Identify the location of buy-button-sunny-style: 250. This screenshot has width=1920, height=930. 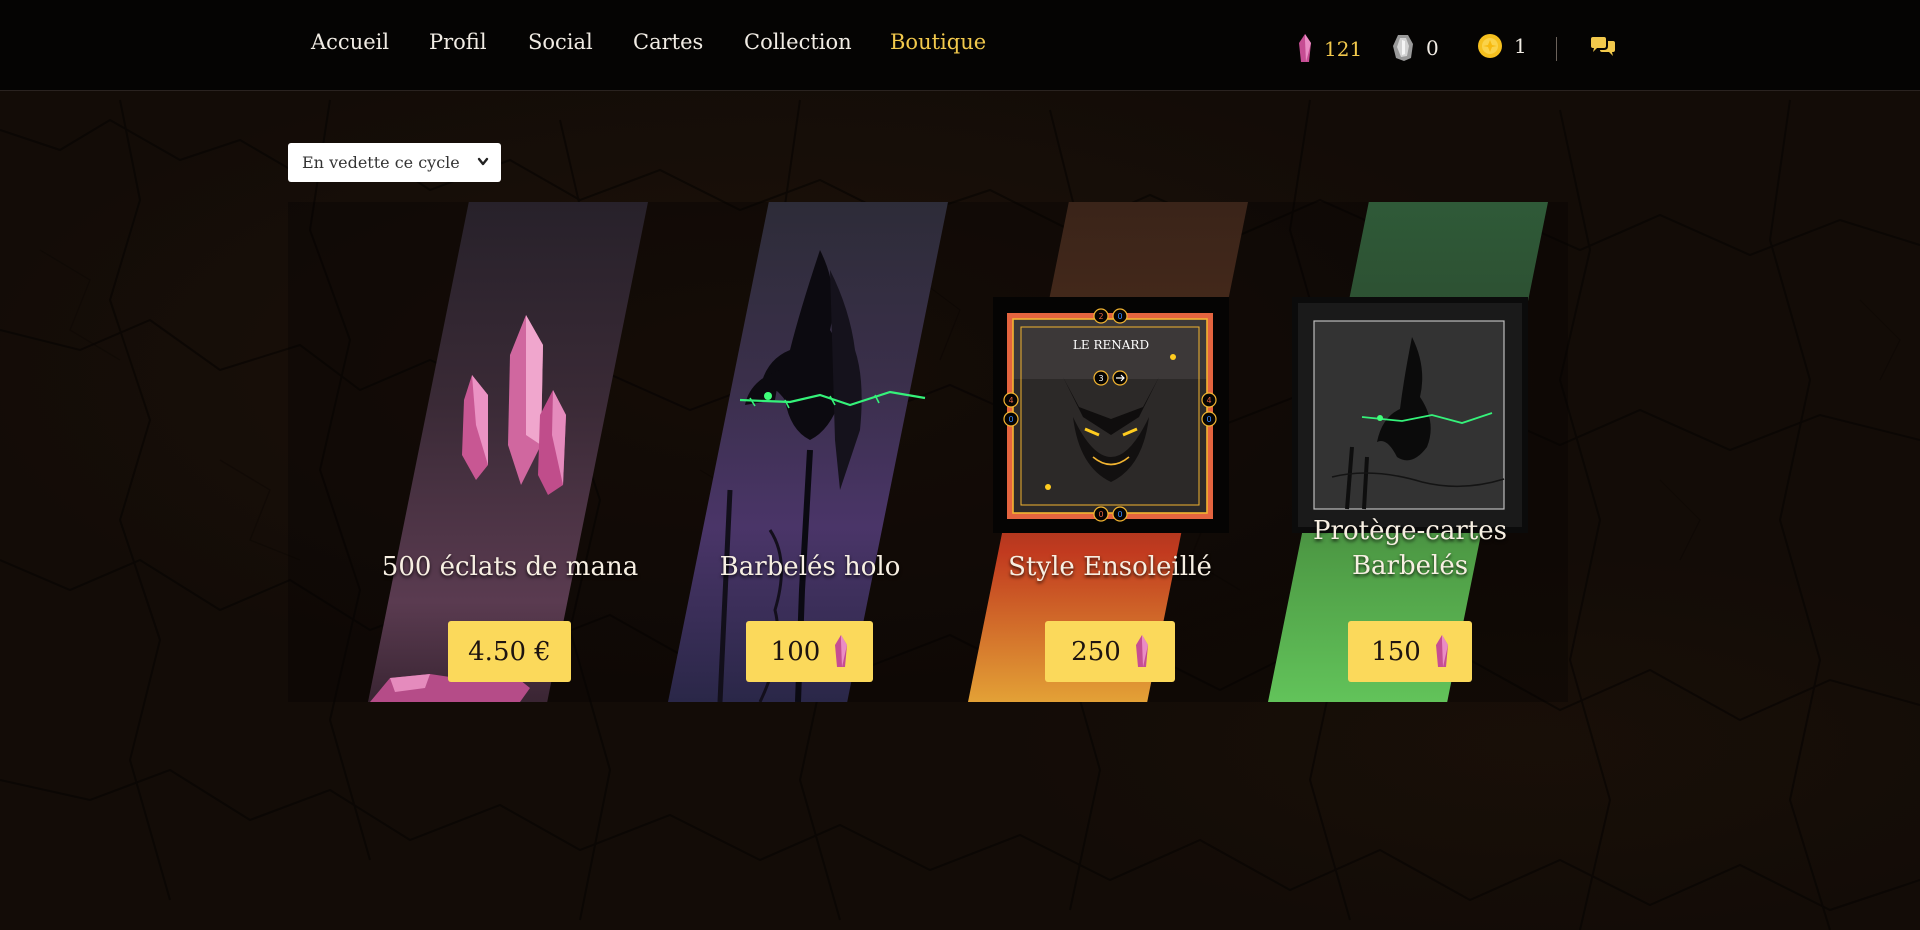
(1110, 651).